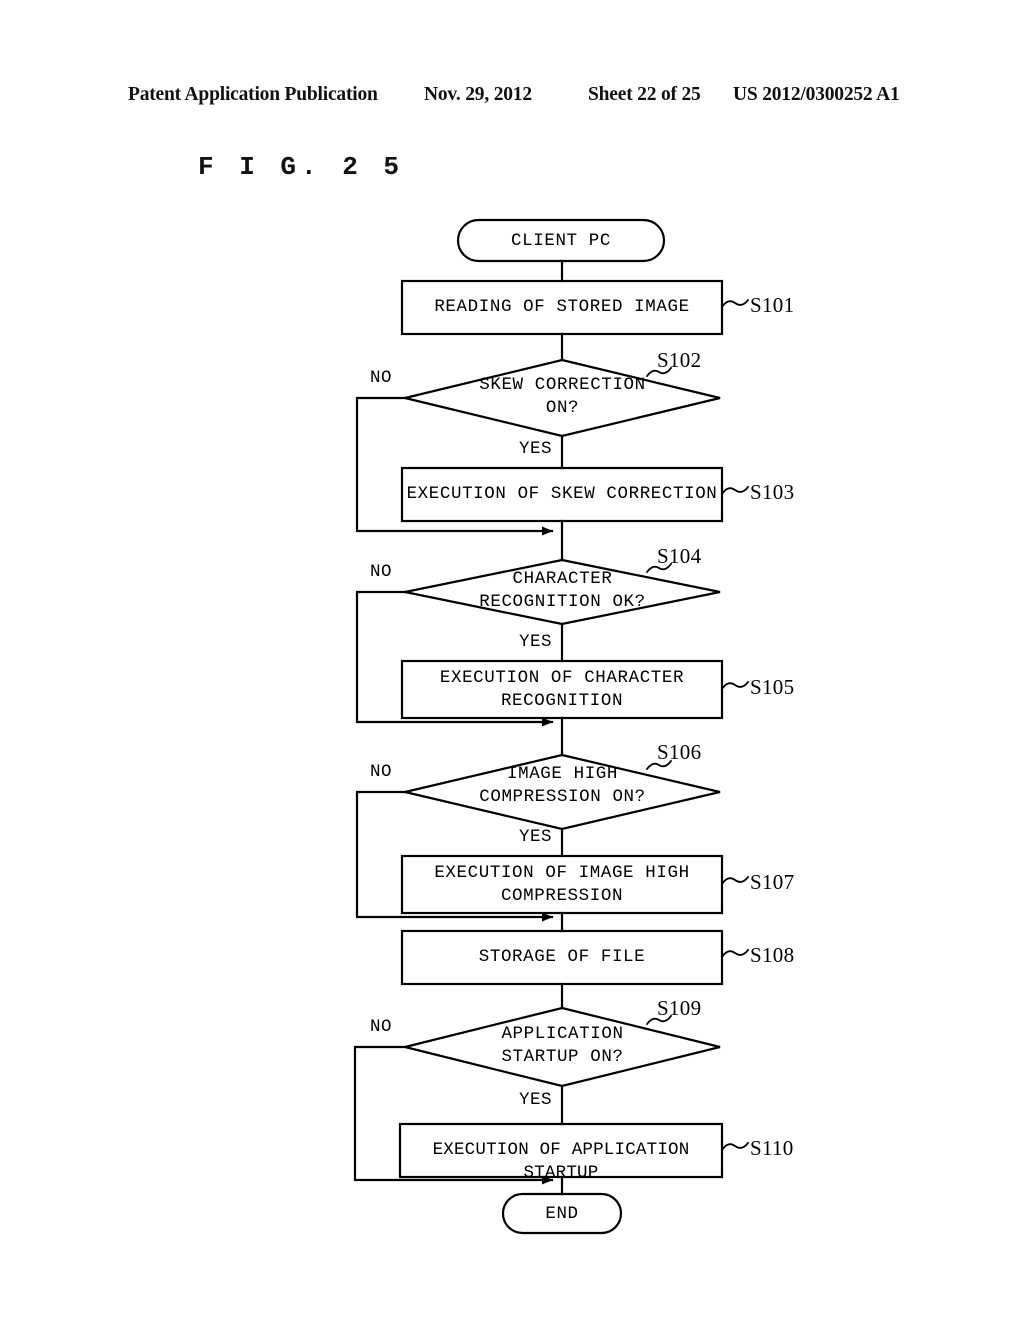 The height and width of the screenshot is (1320, 1024). What do you see at coordinates (536, 449) in the screenshot?
I see `branch-label-yes-s102: YES` at bounding box center [536, 449].